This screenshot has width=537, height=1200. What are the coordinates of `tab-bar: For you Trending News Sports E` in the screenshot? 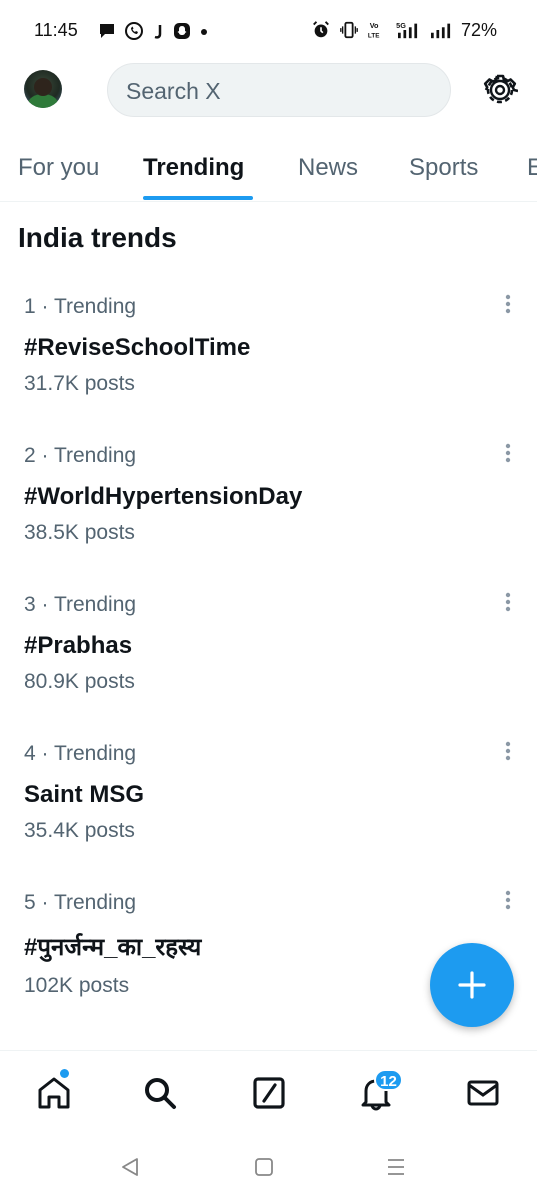 It's located at (268, 171).